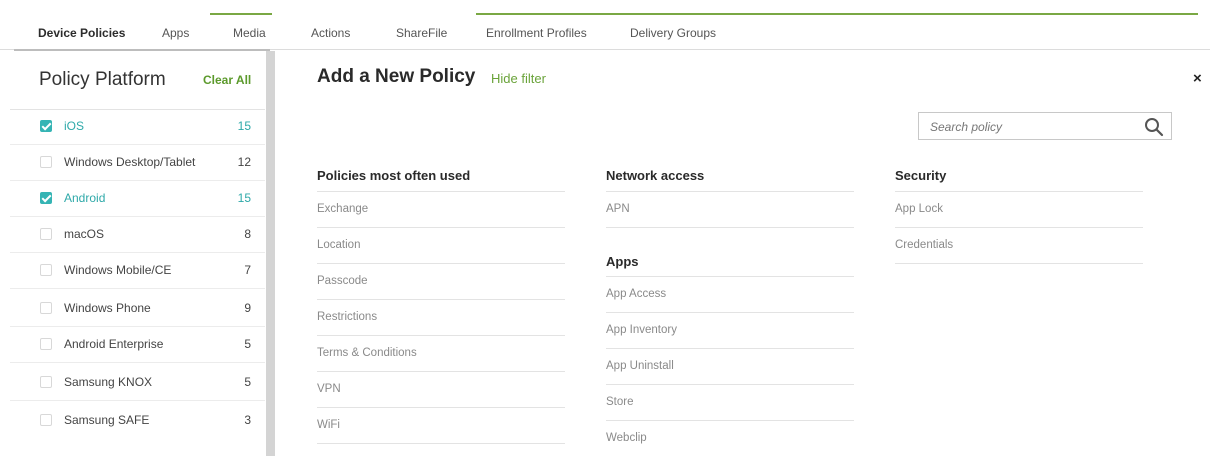 The width and height of the screenshot is (1210, 457). What do you see at coordinates (114, 344) in the screenshot?
I see `platform-label: Android Enterprise` at bounding box center [114, 344].